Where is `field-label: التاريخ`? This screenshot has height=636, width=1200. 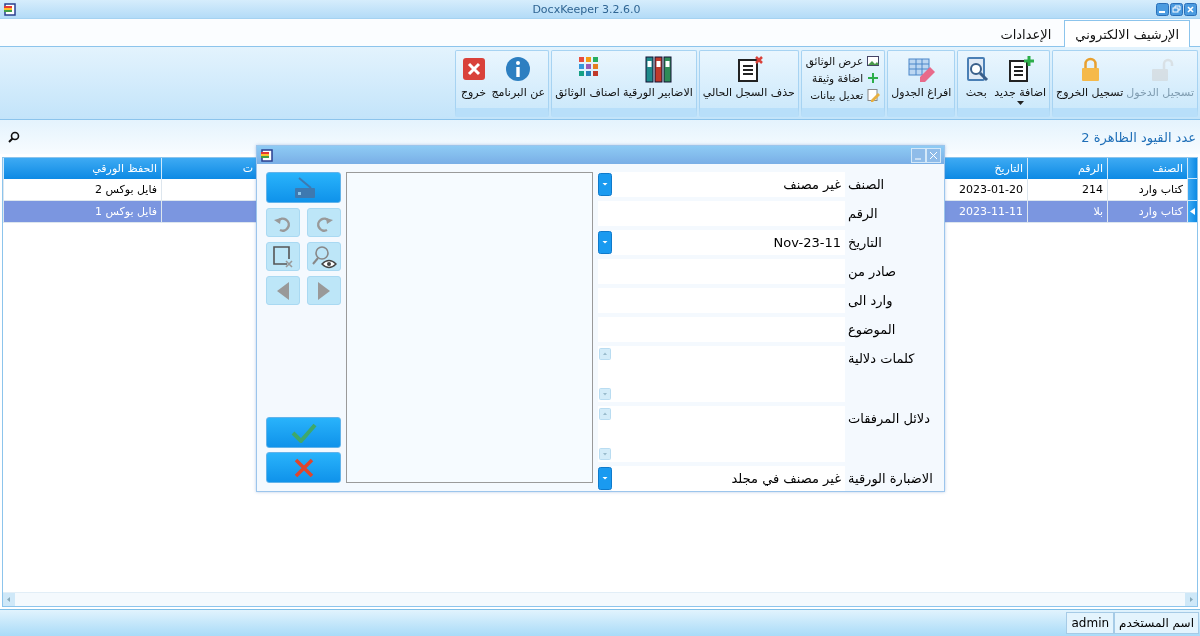
field-label: التاريخ is located at coordinates (865, 243).